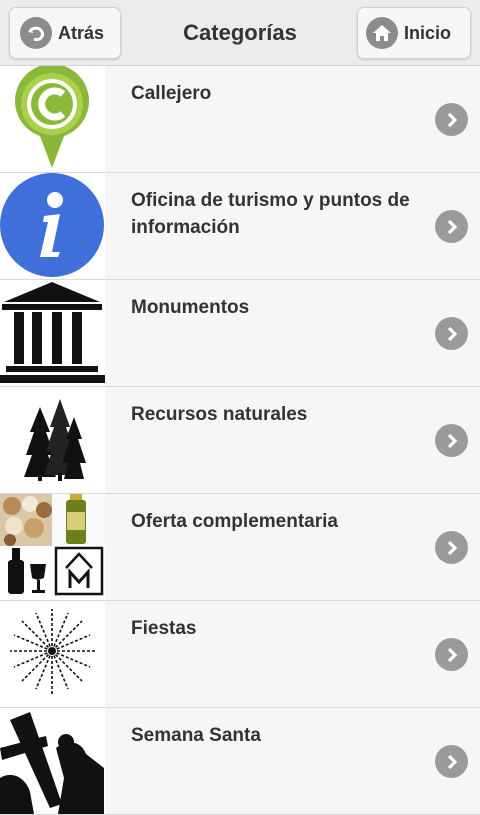 The width and height of the screenshot is (480, 815). What do you see at coordinates (52, 119) in the screenshot?
I see `map-pin-c-icon` at bounding box center [52, 119].